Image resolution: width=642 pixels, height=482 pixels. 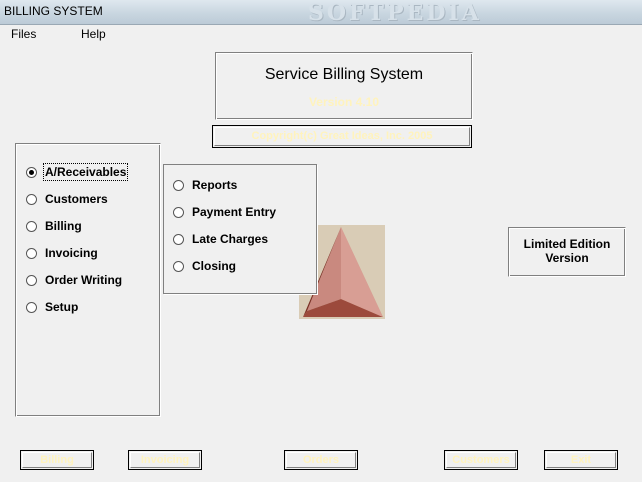 I want to click on button-label: Invoicing, so click(x=165, y=460).